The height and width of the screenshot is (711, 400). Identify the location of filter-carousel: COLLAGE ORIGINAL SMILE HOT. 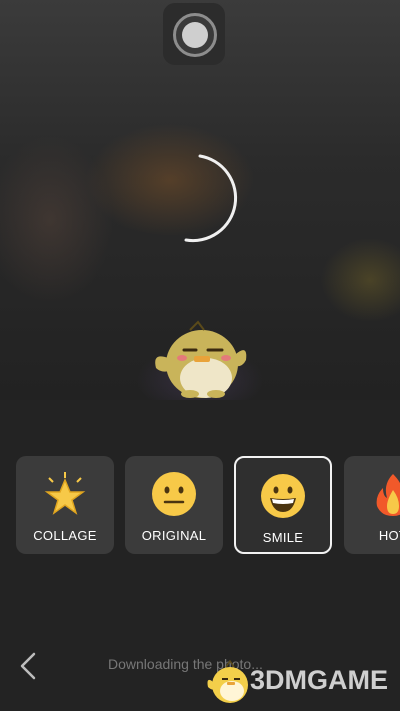
(208, 505).